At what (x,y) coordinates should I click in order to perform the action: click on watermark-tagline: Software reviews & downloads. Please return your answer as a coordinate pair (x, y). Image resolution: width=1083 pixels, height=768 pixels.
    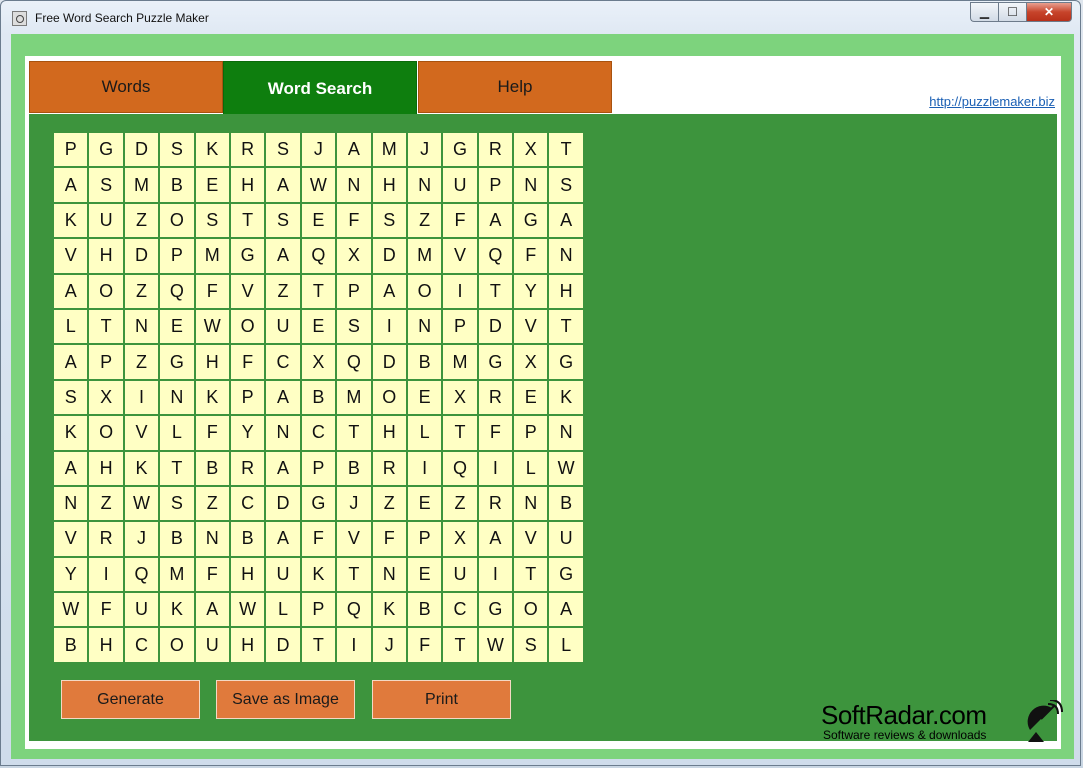
    Looking at the image, I should click on (905, 735).